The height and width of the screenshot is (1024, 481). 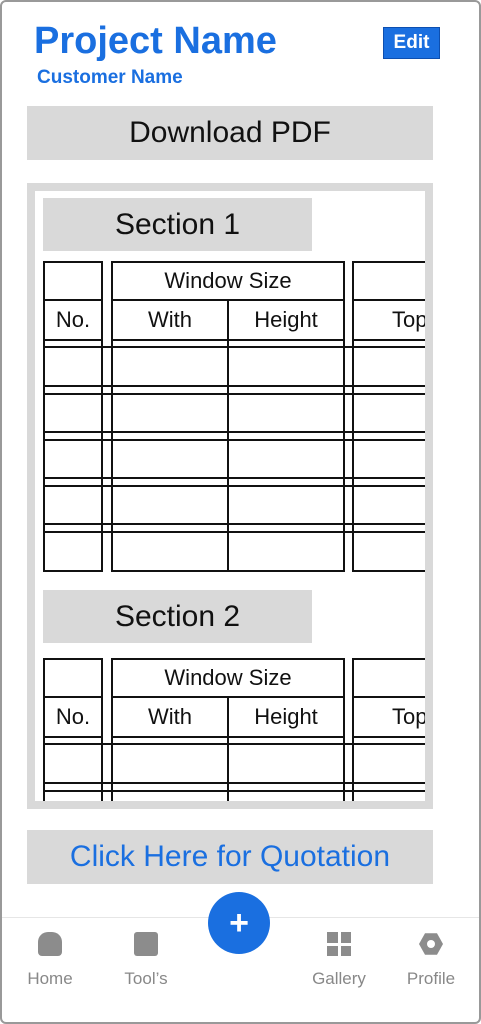 I want to click on nav-item-gallery: Gallery, so click(x=339, y=960).